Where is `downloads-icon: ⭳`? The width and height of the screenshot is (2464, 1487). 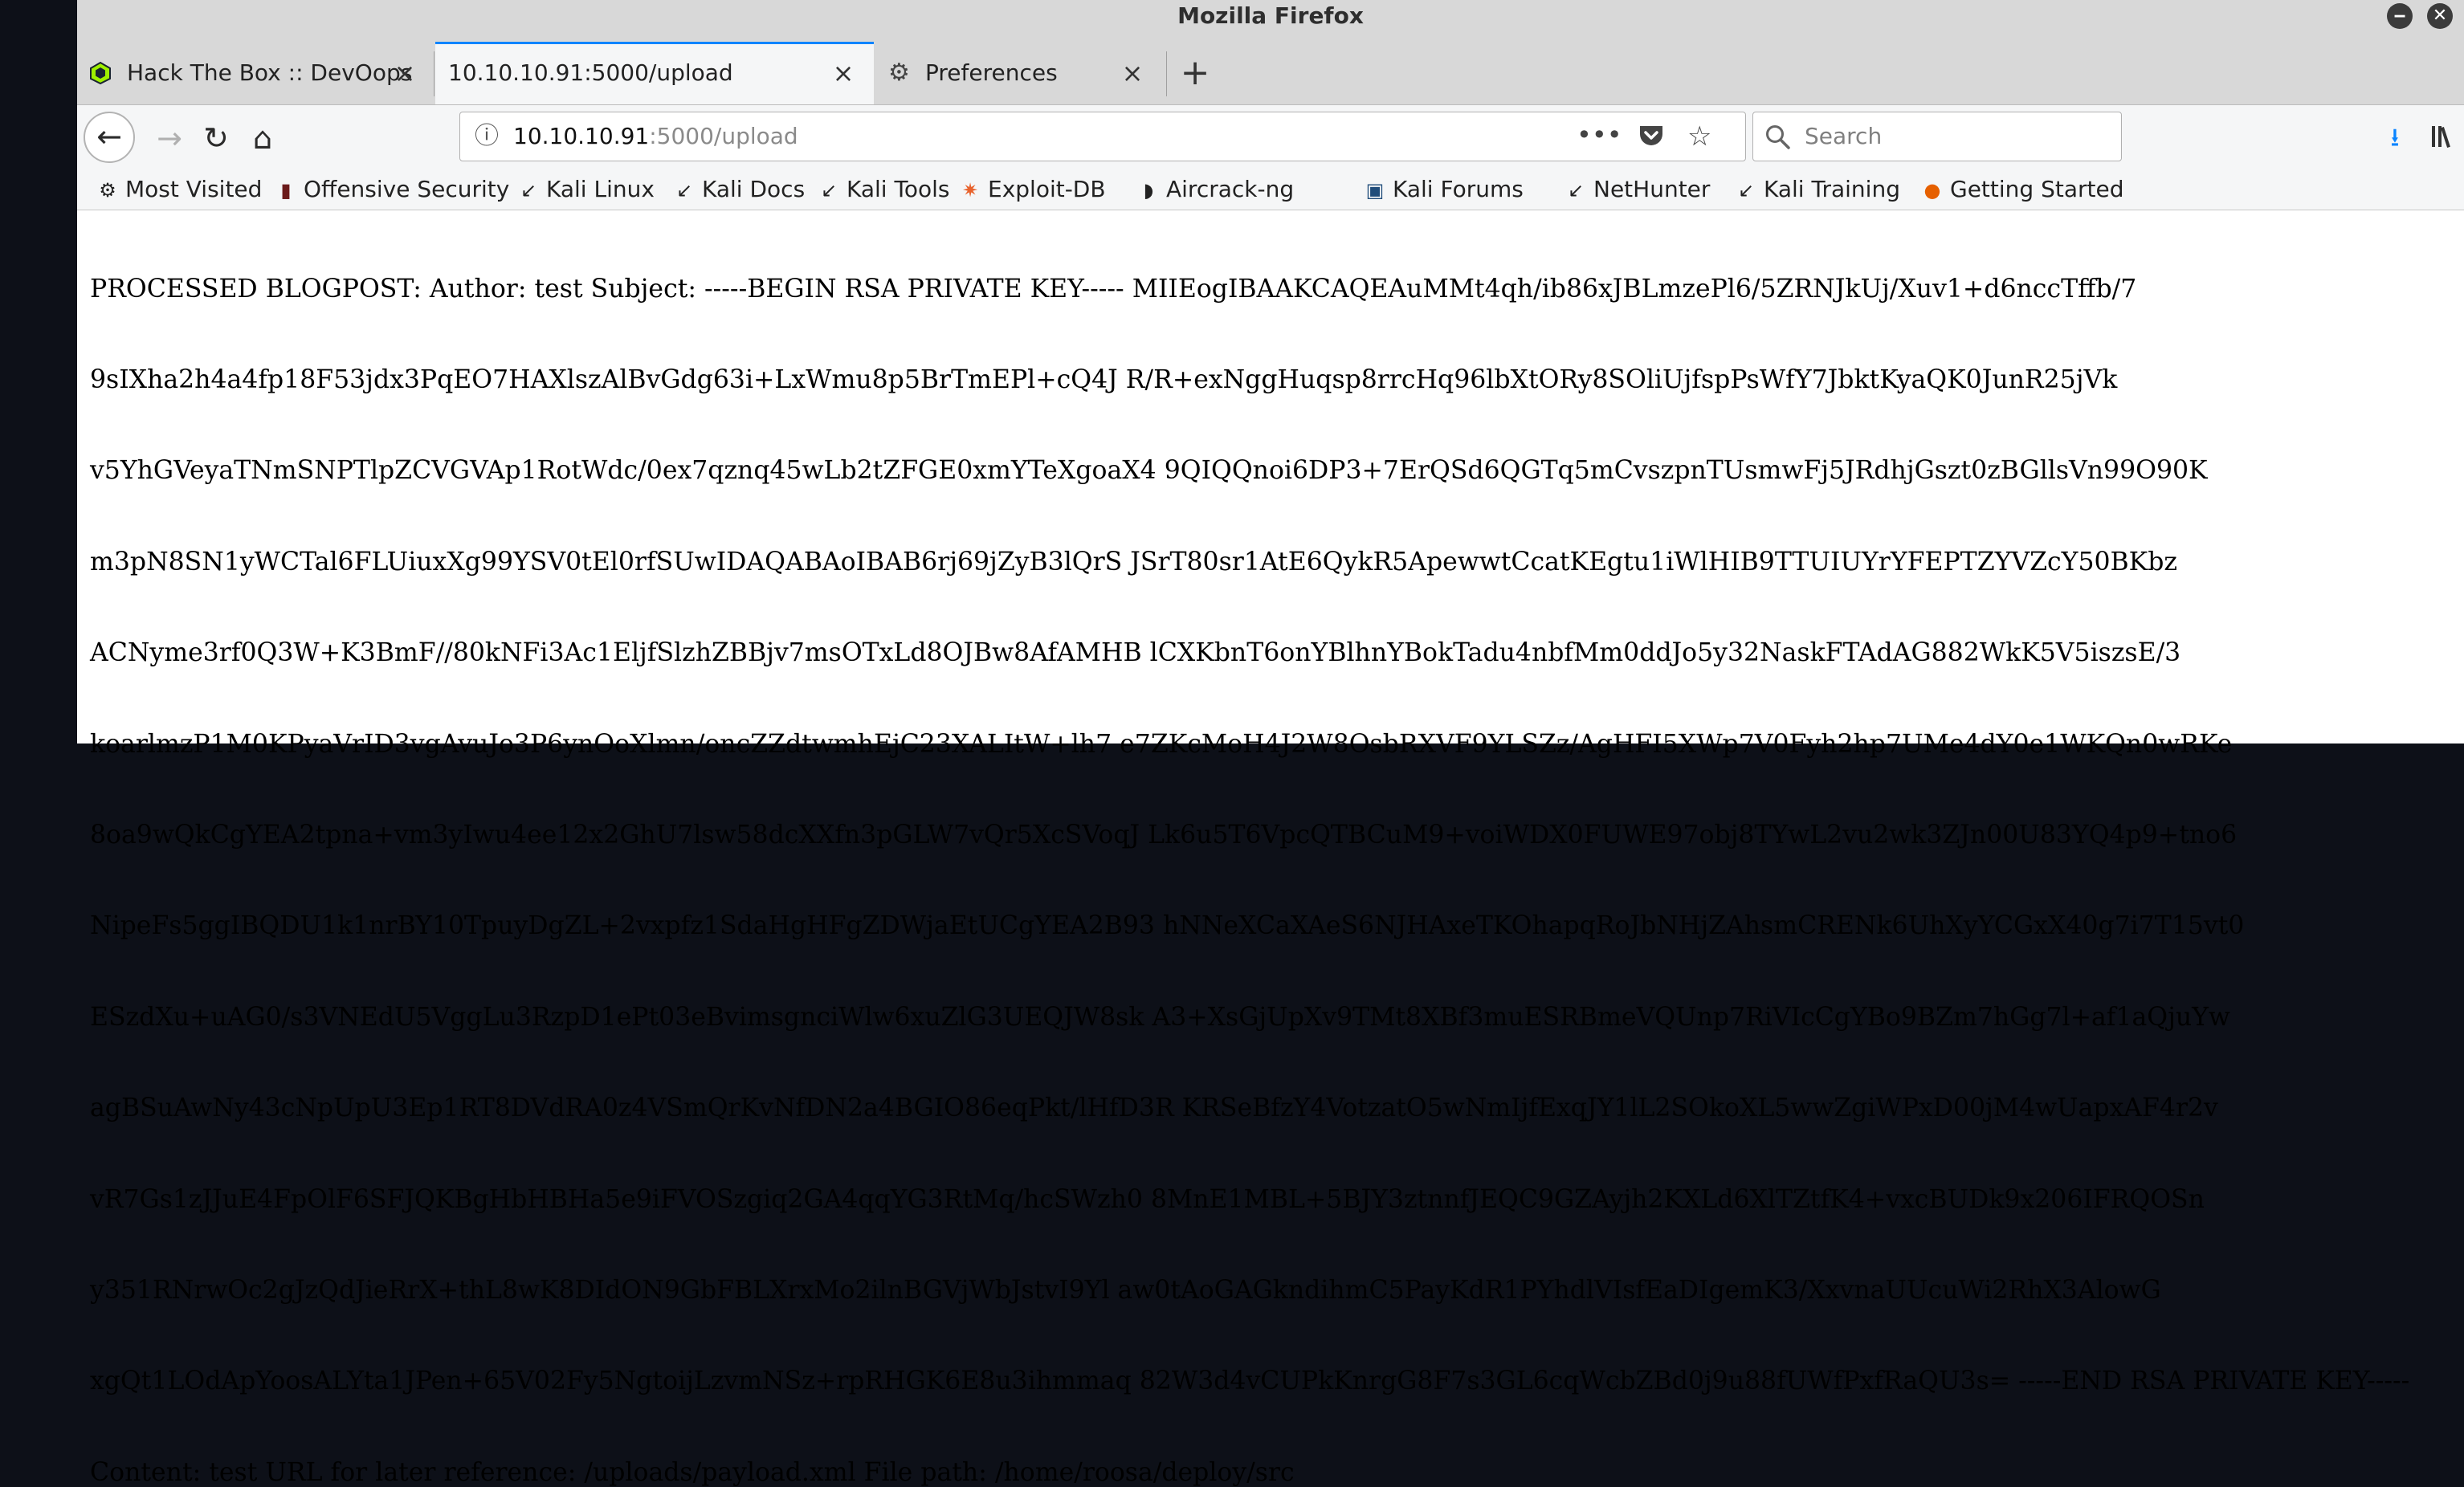 downloads-icon: ⭳ is located at coordinates (2394, 137).